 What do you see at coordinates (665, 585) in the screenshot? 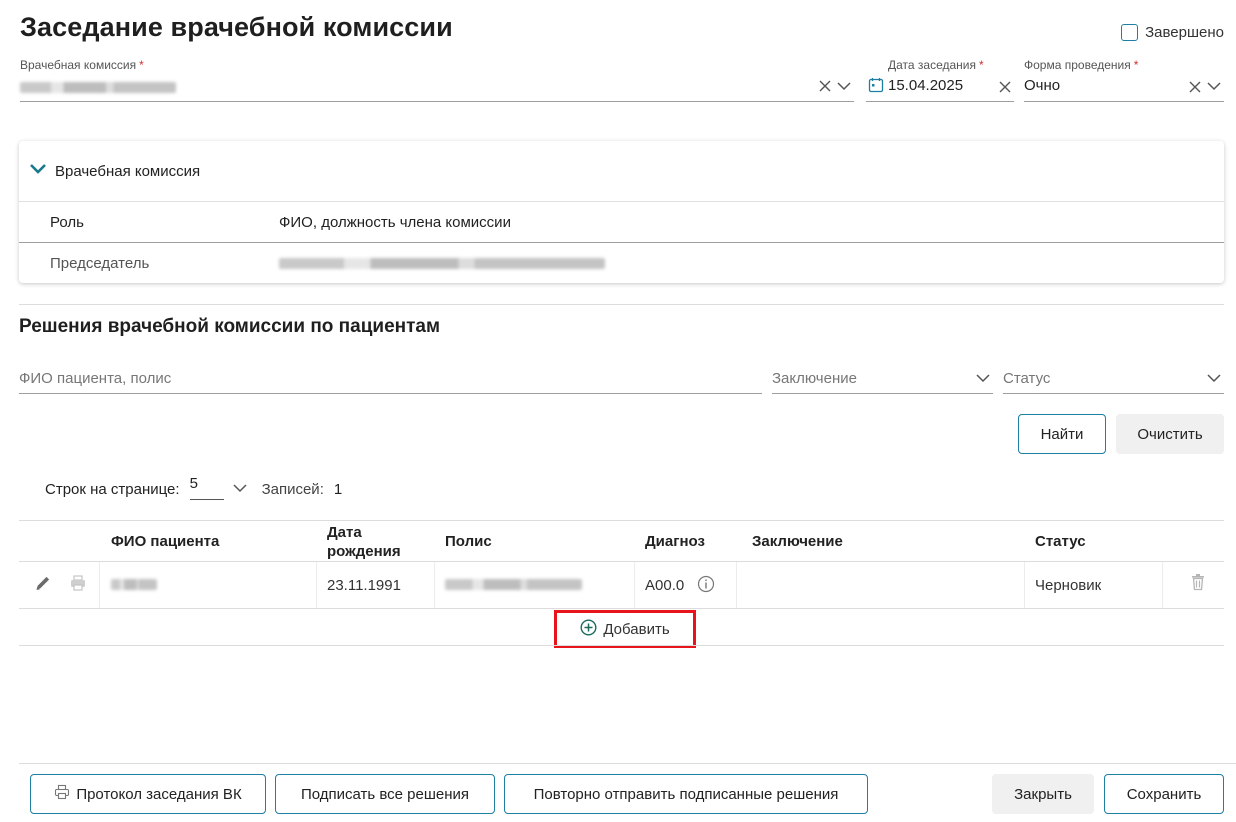
I see `diagnosis-value: А00.0` at bounding box center [665, 585].